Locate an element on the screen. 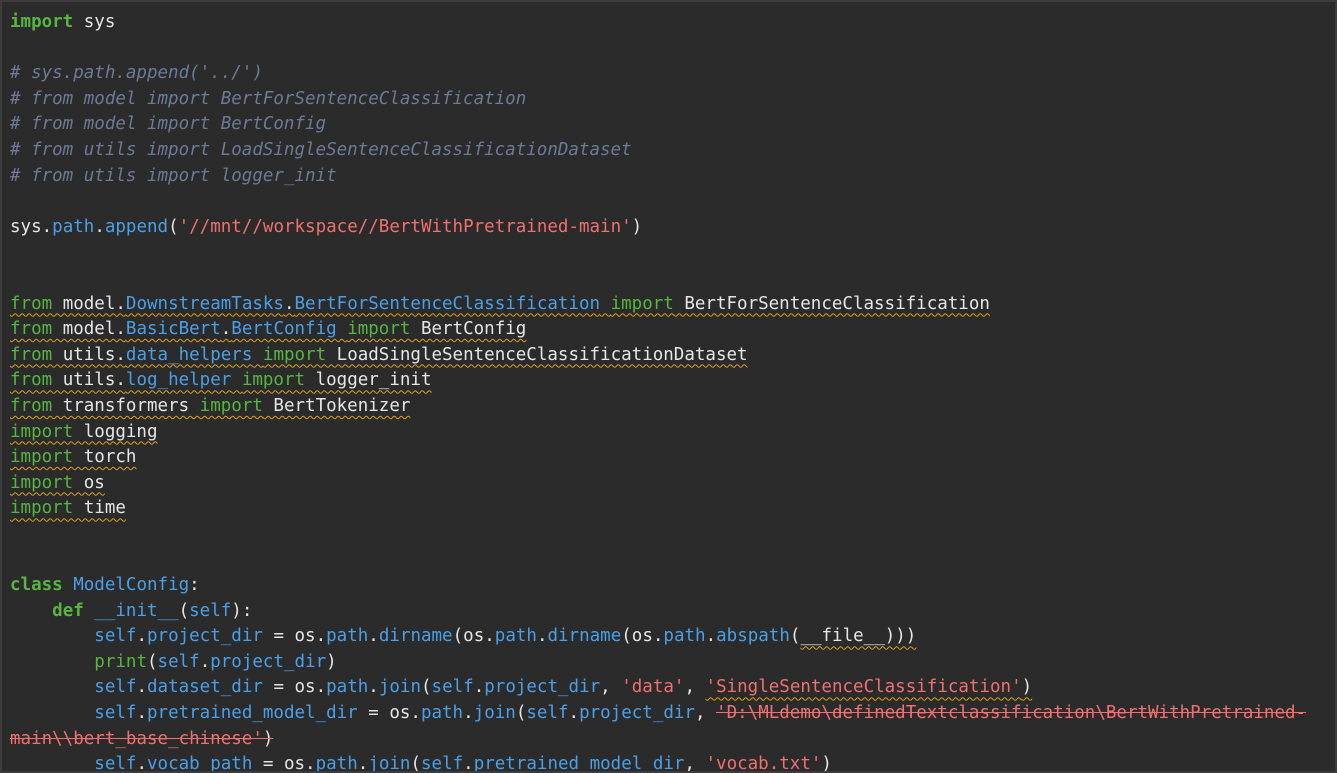 The width and height of the screenshot is (1337, 773). code-token: : is located at coordinates (194, 585).